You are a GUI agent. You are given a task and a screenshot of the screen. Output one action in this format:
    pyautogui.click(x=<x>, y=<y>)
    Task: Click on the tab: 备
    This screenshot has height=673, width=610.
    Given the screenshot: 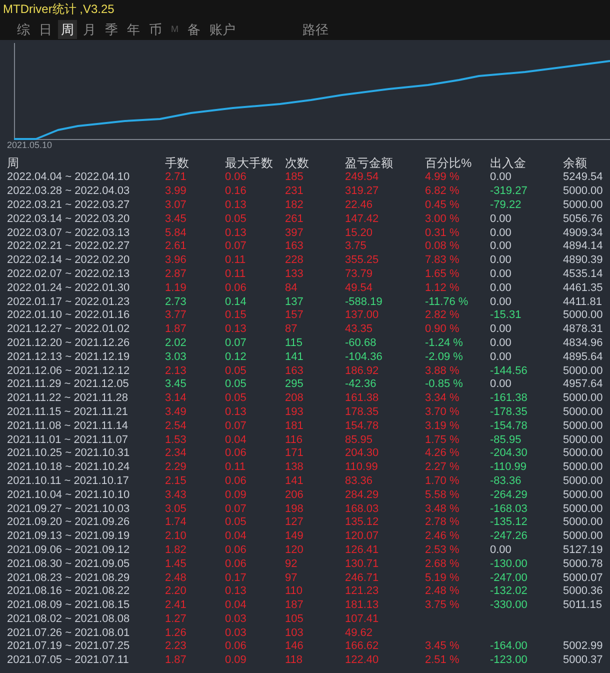 What is the action you would take?
    pyautogui.click(x=194, y=29)
    